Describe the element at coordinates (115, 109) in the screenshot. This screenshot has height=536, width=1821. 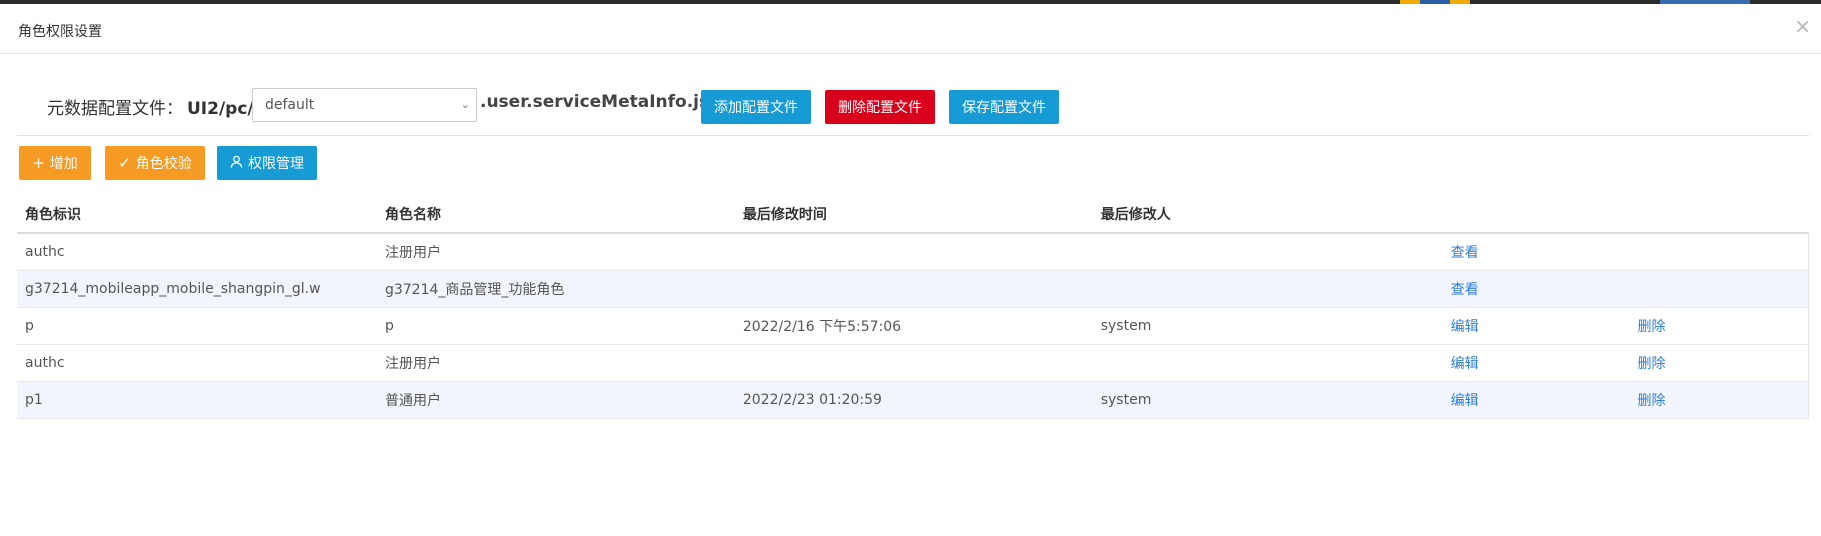
I see `config-label: 元数据配置文件：` at that location.